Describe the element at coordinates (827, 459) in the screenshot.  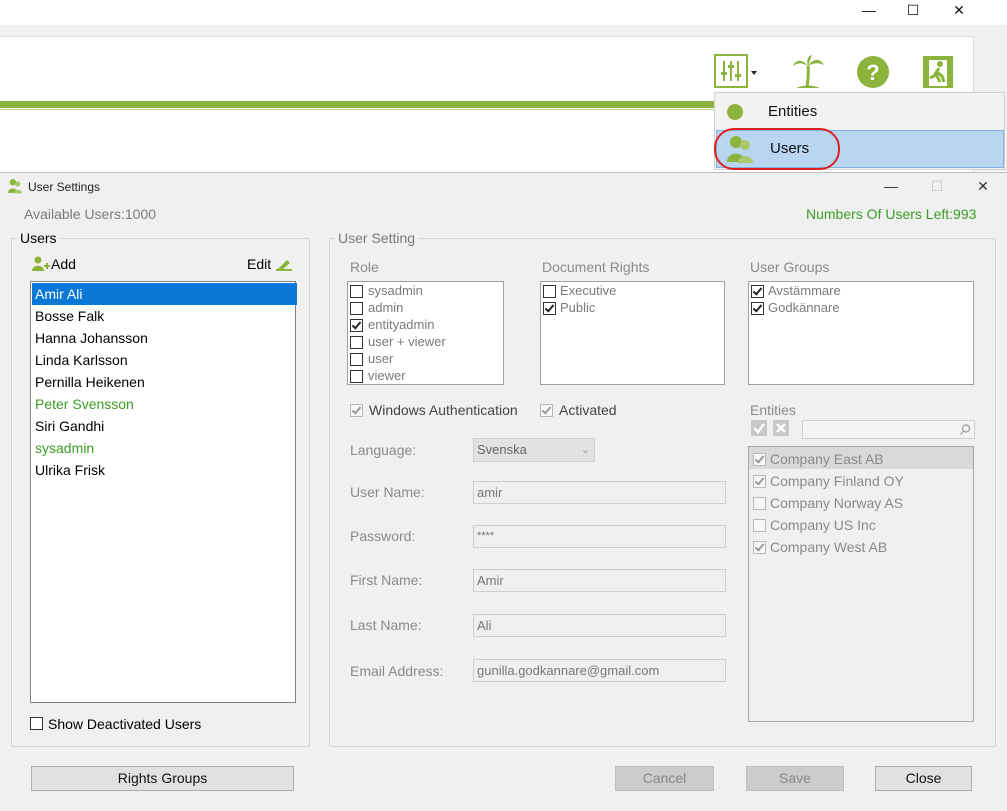
I see `entity-label: Company East AB` at that location.